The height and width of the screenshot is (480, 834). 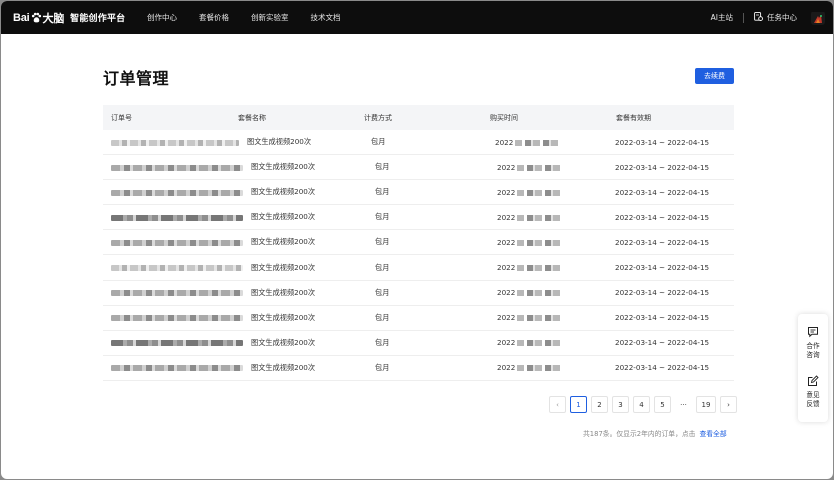 What do you see at coordinates (714, 76) in the screenshot?
I see `renew-button: 去续费` at bounding box center [714, 76].